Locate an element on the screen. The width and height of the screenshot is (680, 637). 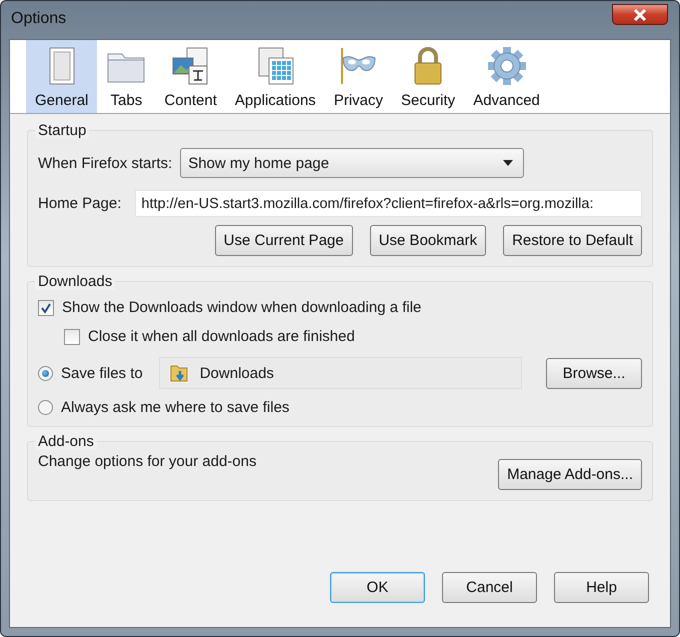
dialog-button: Help is located at coordinates (601, 587).